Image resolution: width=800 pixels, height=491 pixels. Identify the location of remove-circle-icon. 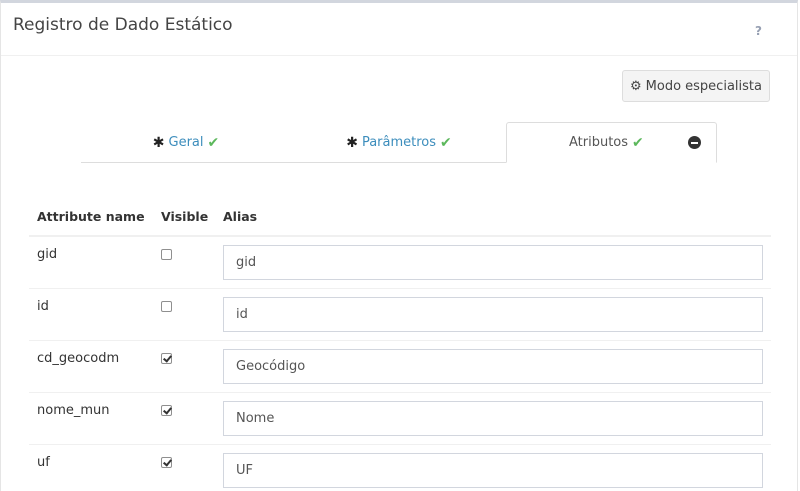
(694, 142).